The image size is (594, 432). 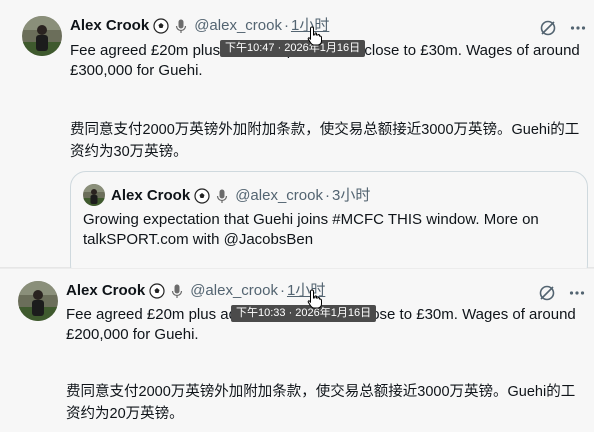 I want to click on quoted-tweet-header: Alex Crook @alex_crook · 3小时, so click(x=240, y=196).